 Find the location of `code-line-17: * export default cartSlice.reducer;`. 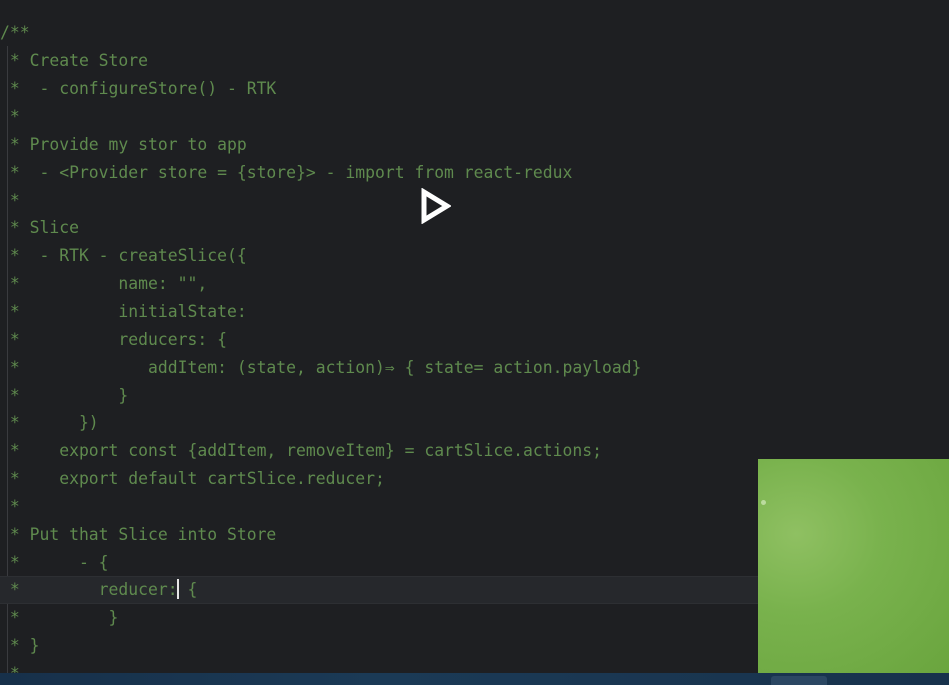

code-line-17: * export default cartSlice.reducer; is located at coordinates (192, 479).